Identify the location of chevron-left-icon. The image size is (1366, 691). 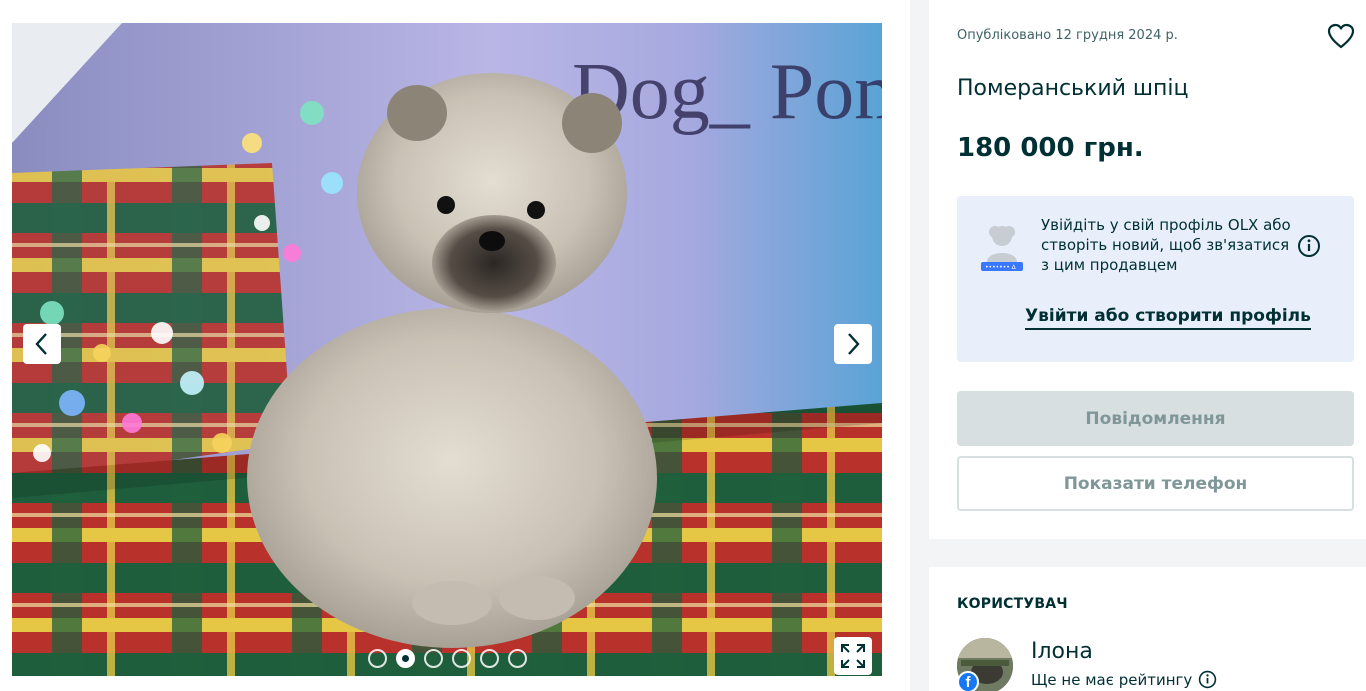
(41, 344).